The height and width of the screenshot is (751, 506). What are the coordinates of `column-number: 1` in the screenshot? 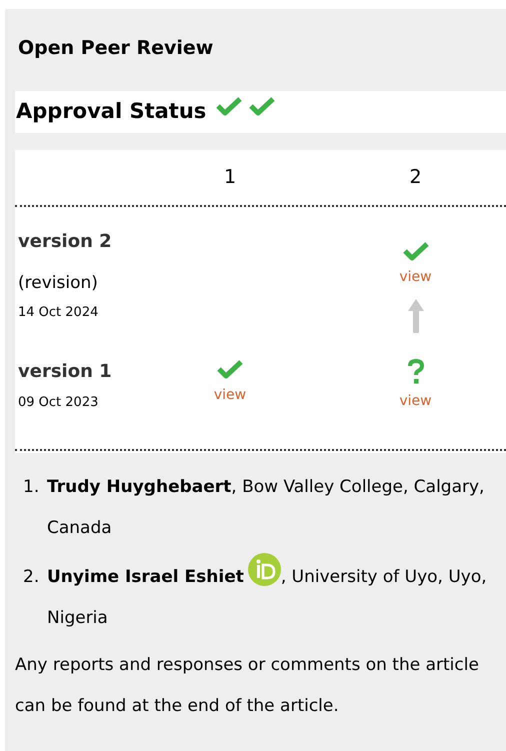 It's located at (230, 177).